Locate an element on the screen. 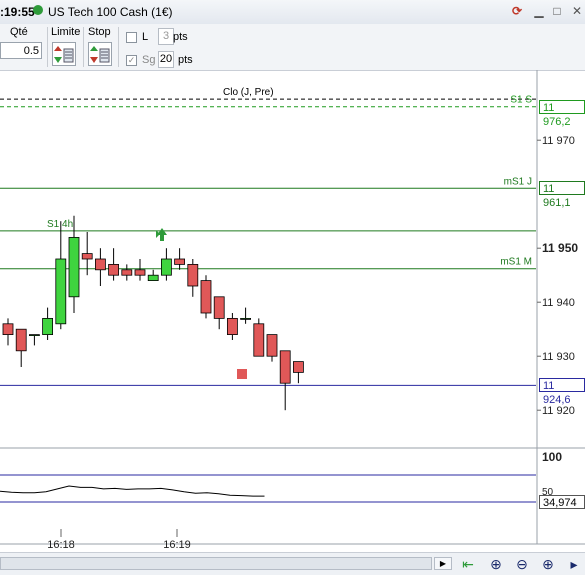 The width and height of the screenshot is (585, 575). sg-unit: pts is located at coordinates (185, 60).